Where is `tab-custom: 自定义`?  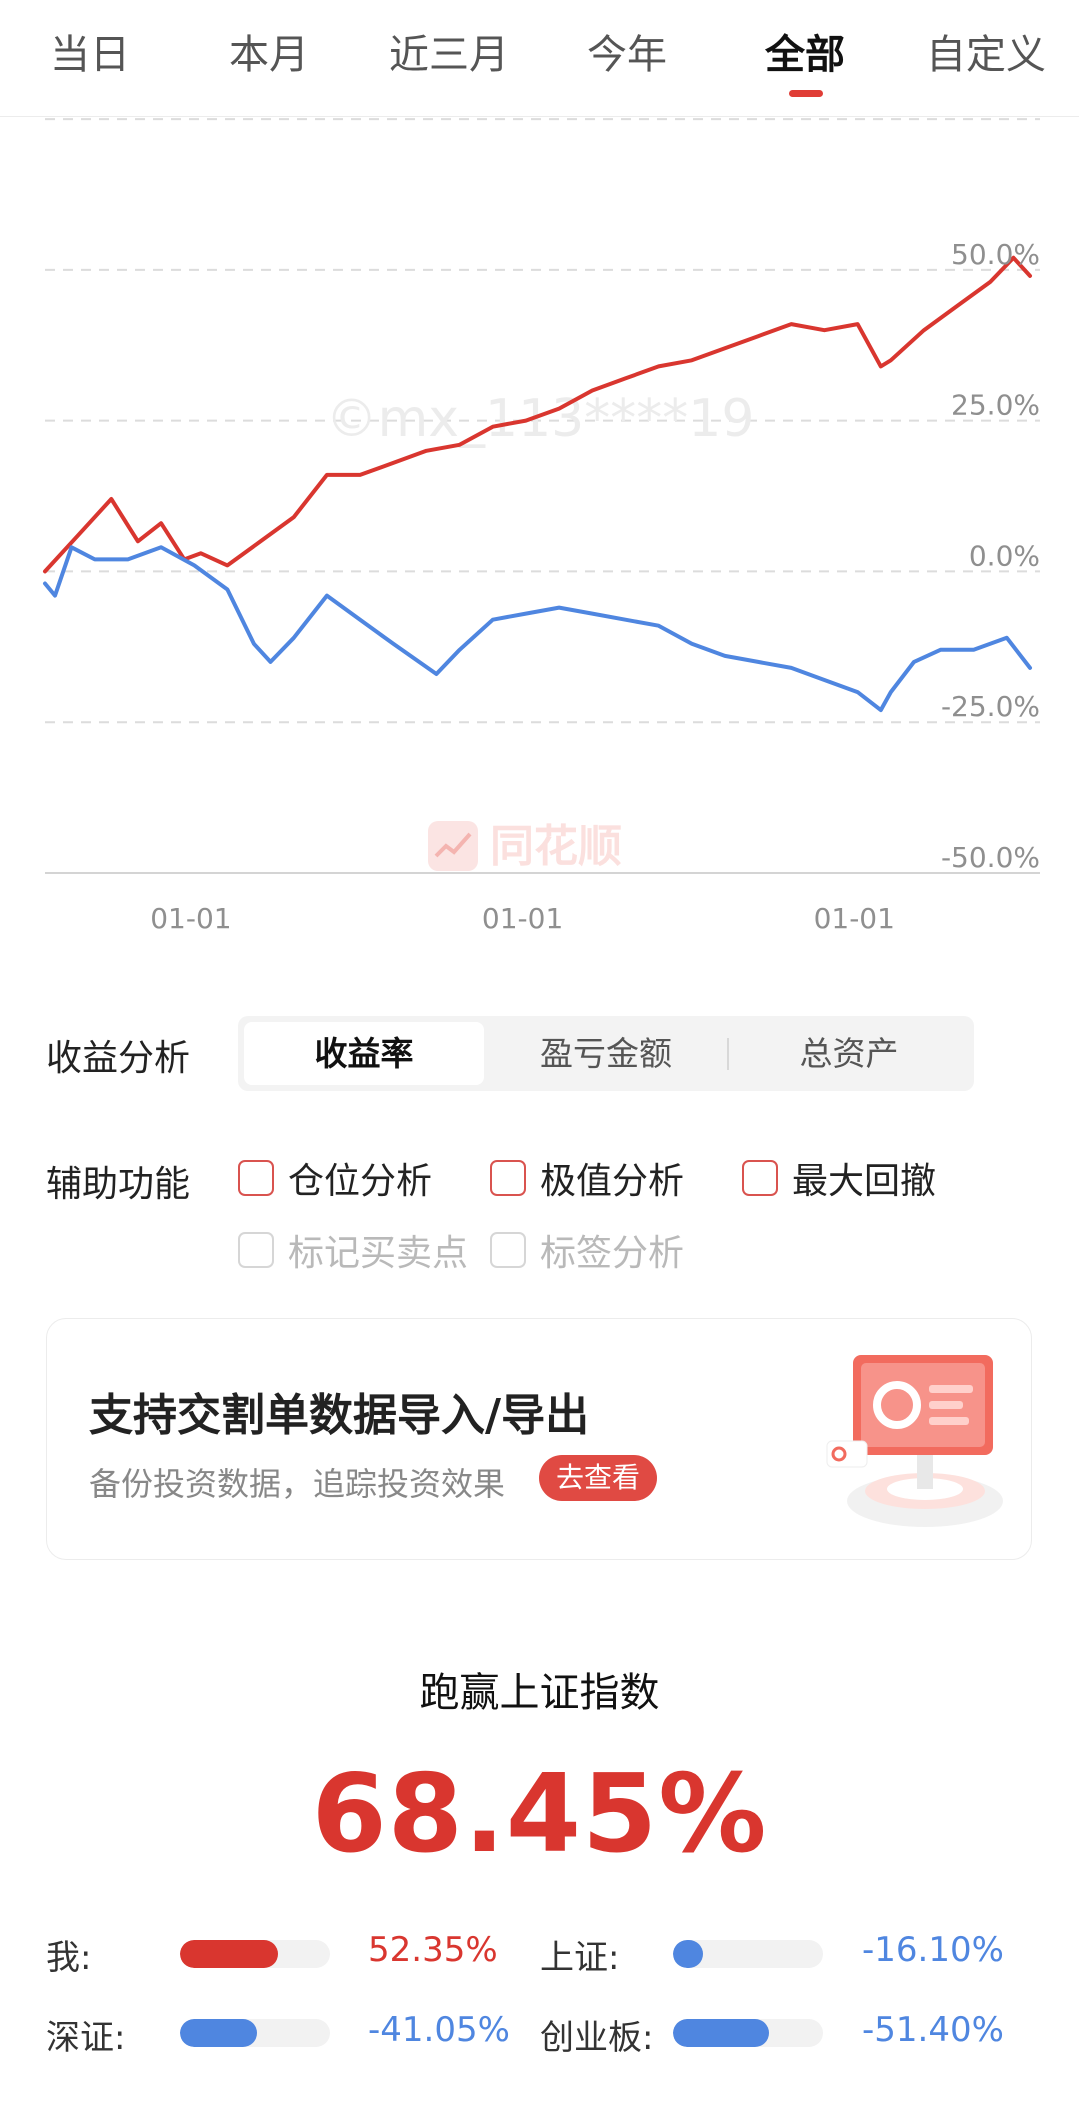
tab-custom: 自定义 is located at coordinates (986, 51).